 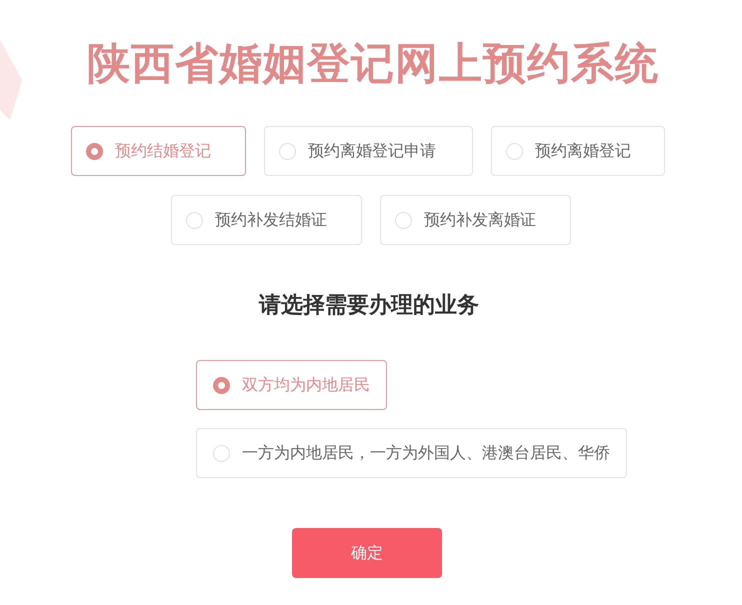 What do you see at coordinates (475, 220) in the screenshot?
I see `radio-option: 预约补发离婚证` at bounding box center [475, 220].